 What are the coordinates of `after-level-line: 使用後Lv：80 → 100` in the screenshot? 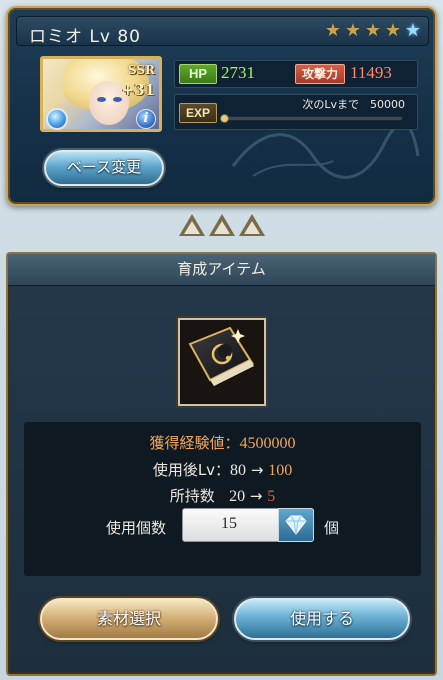 It's located at (222, 469).